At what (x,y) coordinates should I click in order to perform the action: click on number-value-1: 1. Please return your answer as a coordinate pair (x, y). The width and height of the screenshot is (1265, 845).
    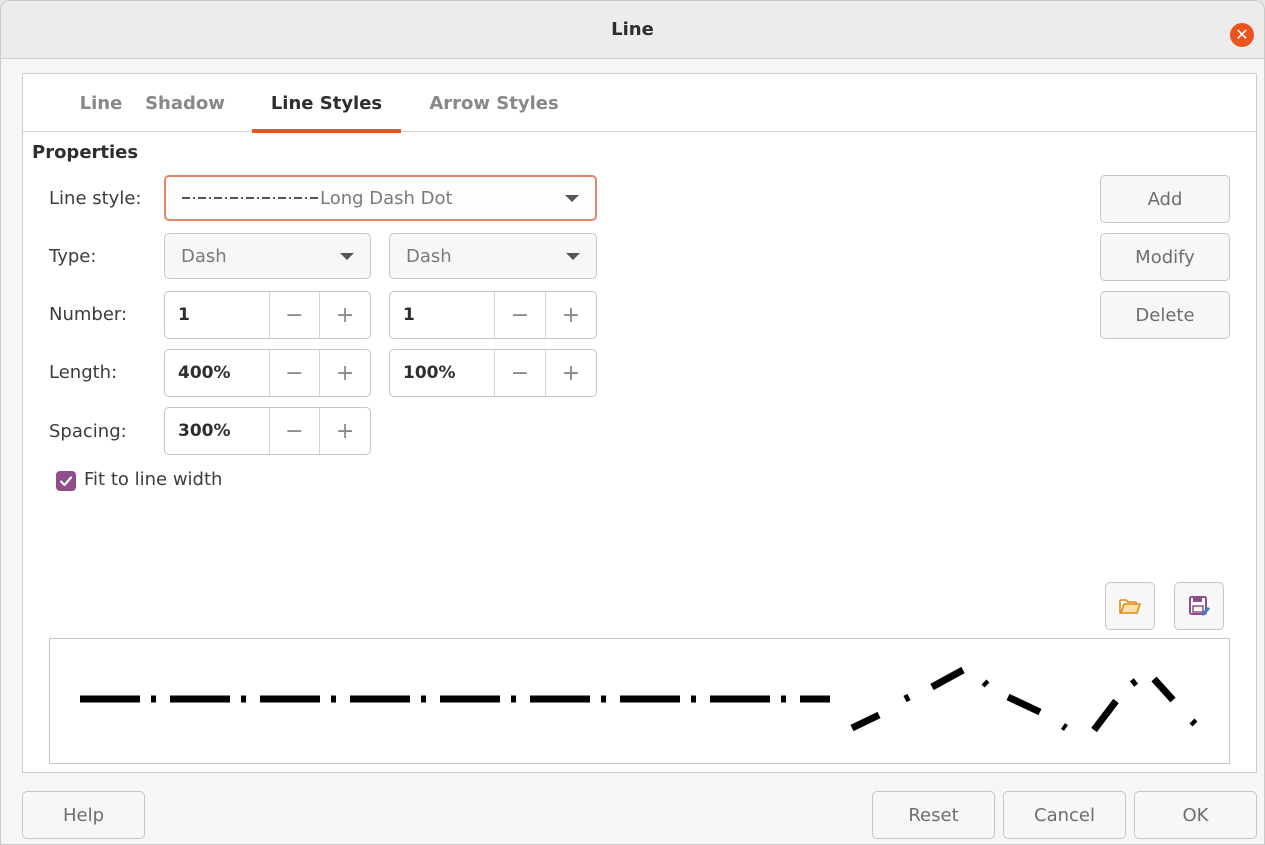
    Looking at the image, I should click on (217, 315).